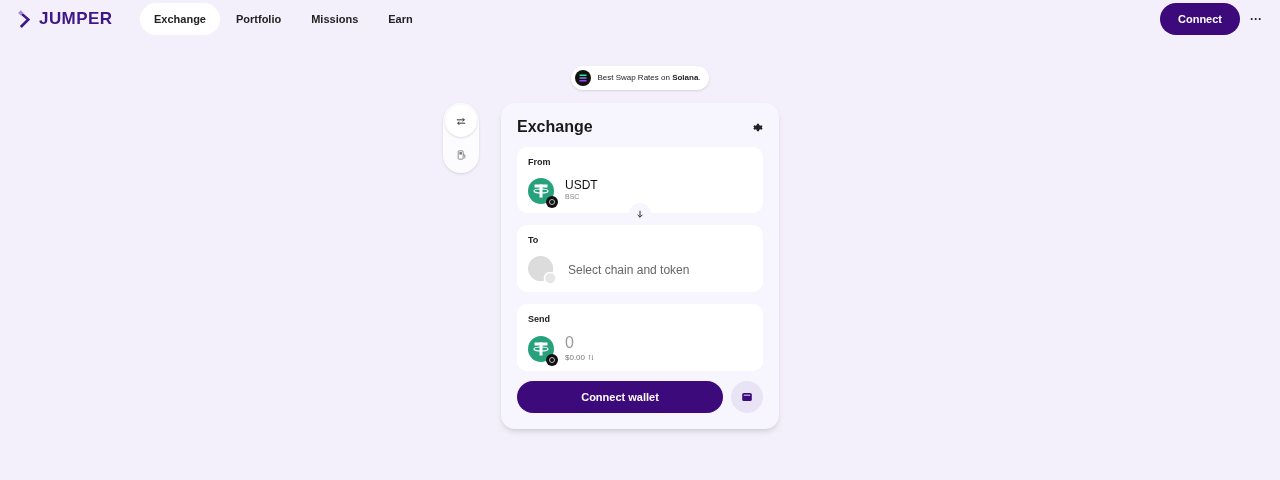 The height and width of the screenshot is (480, 1280). I want to click on empty-token-icon, so click(542, 270).